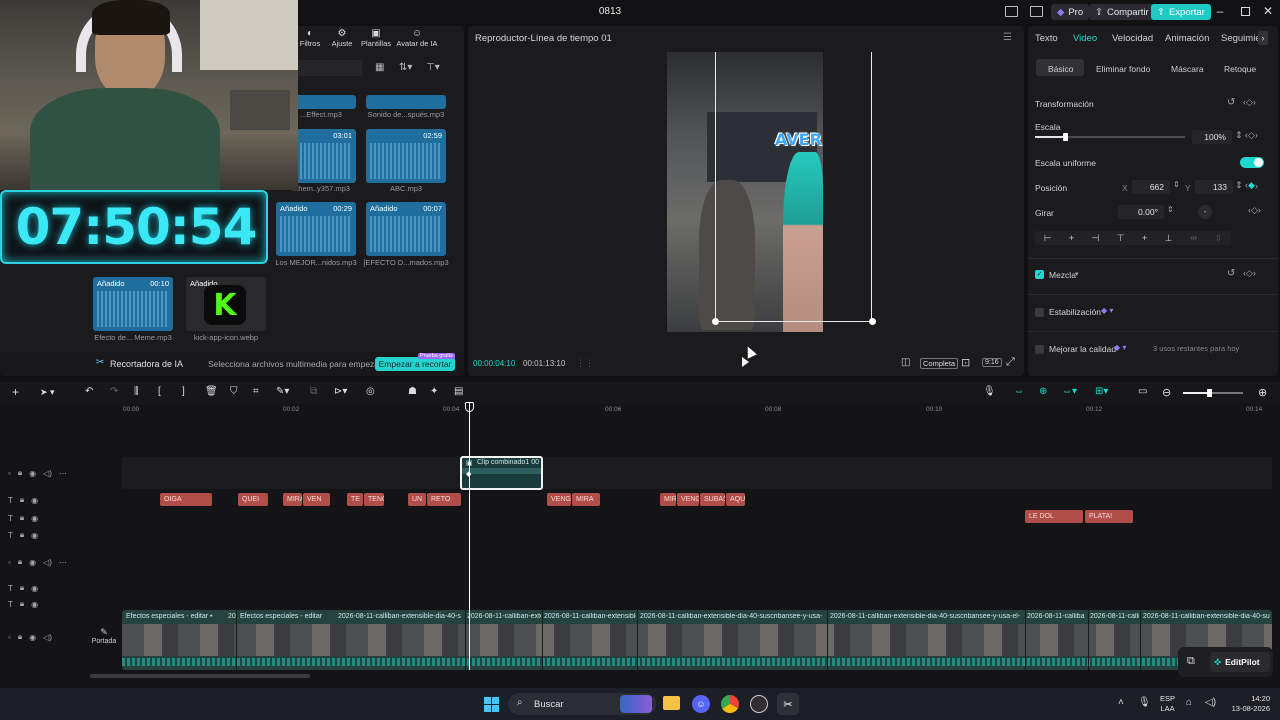 The width and height of the screenshot is (1280, 720). Describe the element at coordinates (330, 68) in the screenshot. I see `media-search-input` at that location.